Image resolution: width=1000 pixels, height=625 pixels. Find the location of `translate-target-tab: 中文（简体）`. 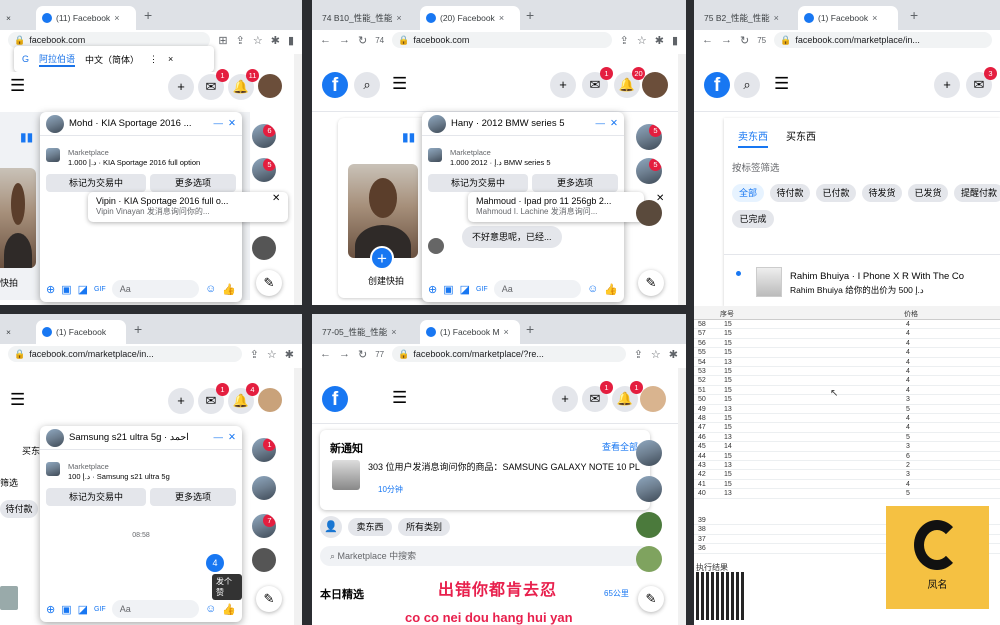

translate-target-tab: 中文（简体） is located at coordinates (112, 59).